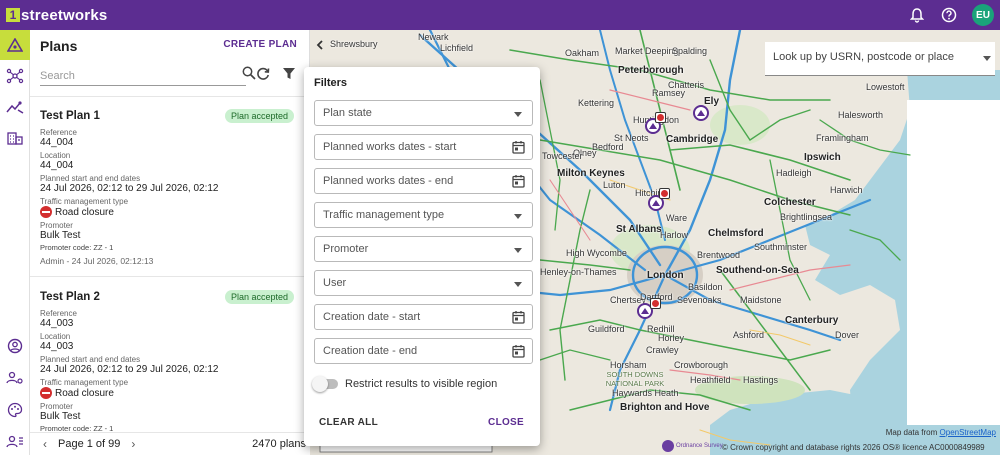 Image resolution: width=1000 pixels, height=455 pixels. I want to click on rail-buildings, so click(15, 138).